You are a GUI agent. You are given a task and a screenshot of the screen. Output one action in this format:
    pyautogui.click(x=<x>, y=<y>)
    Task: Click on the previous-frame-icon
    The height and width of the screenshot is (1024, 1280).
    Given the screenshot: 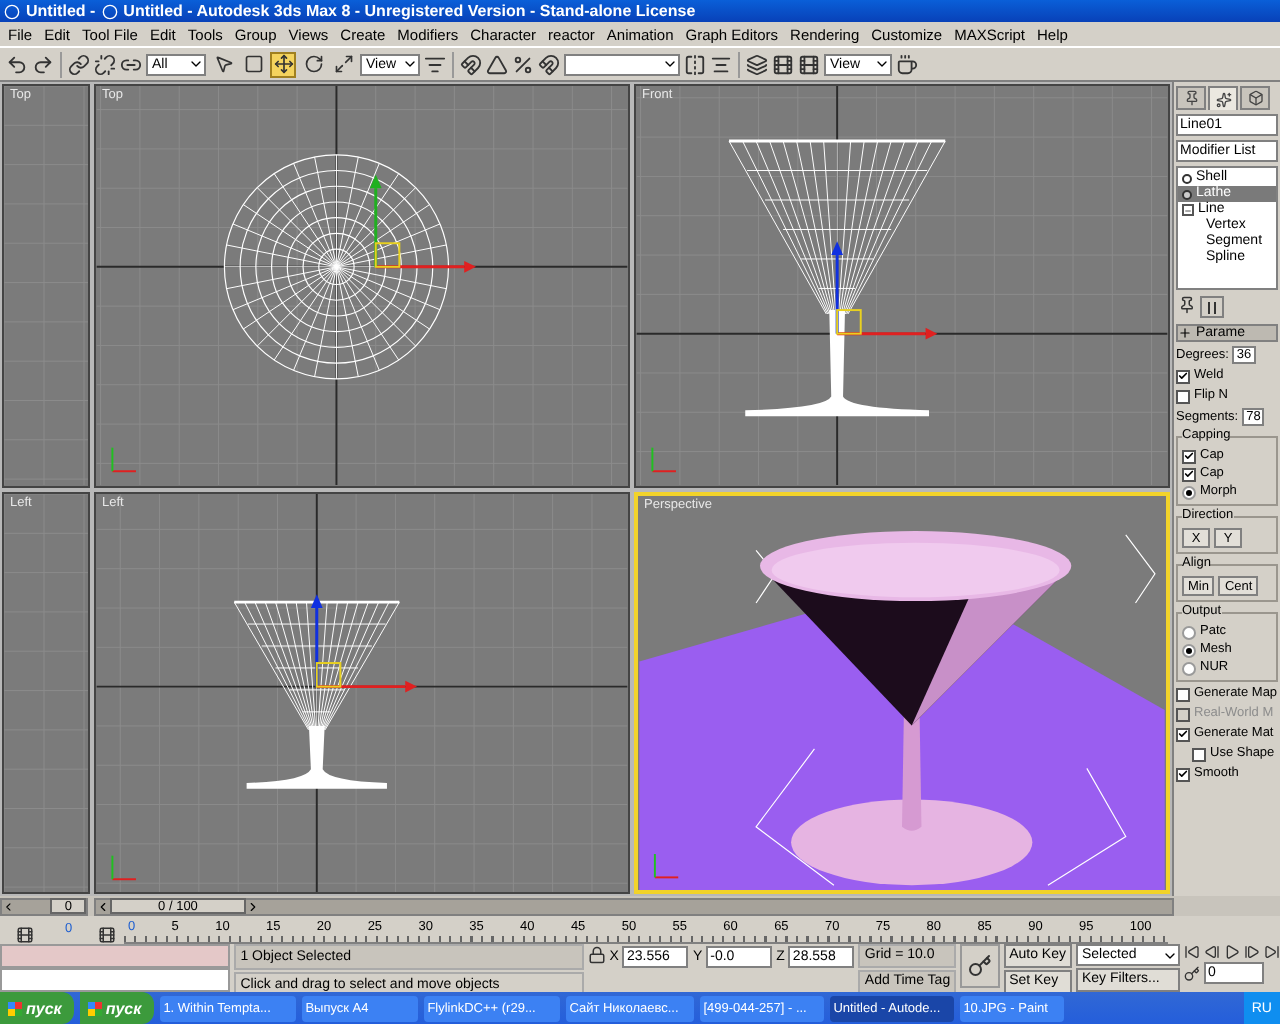 What is the action you would take?
    pyautogui.click(x=1211, y=952)
    